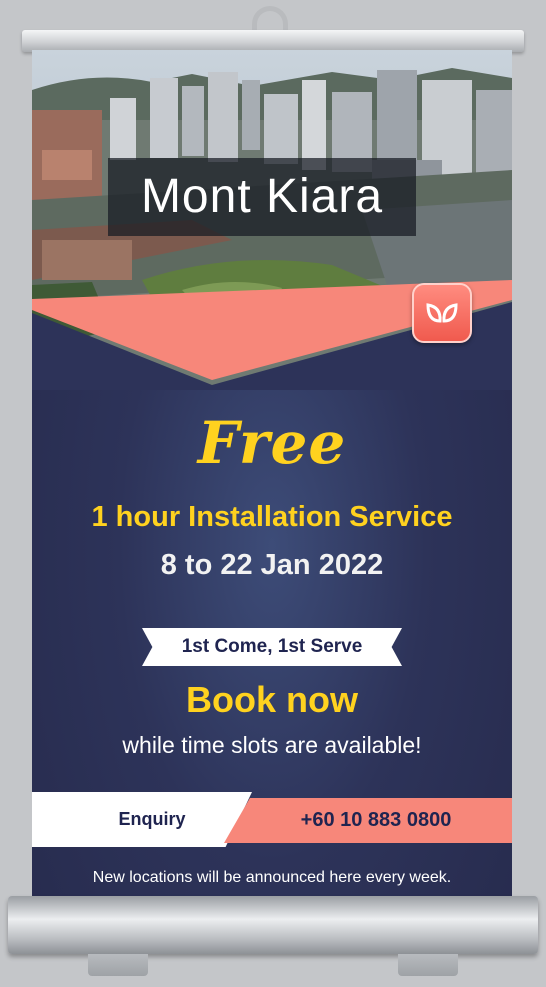 The width and height of the screenshot is (546, 987). Describe the element at coordinates (152, 819) in the screenshot. I see `enquiry-label: Enquiry` at that location.